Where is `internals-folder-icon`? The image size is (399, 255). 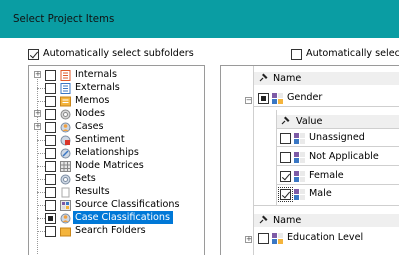
internals-folder-icon is located at coordinates (65, 75).